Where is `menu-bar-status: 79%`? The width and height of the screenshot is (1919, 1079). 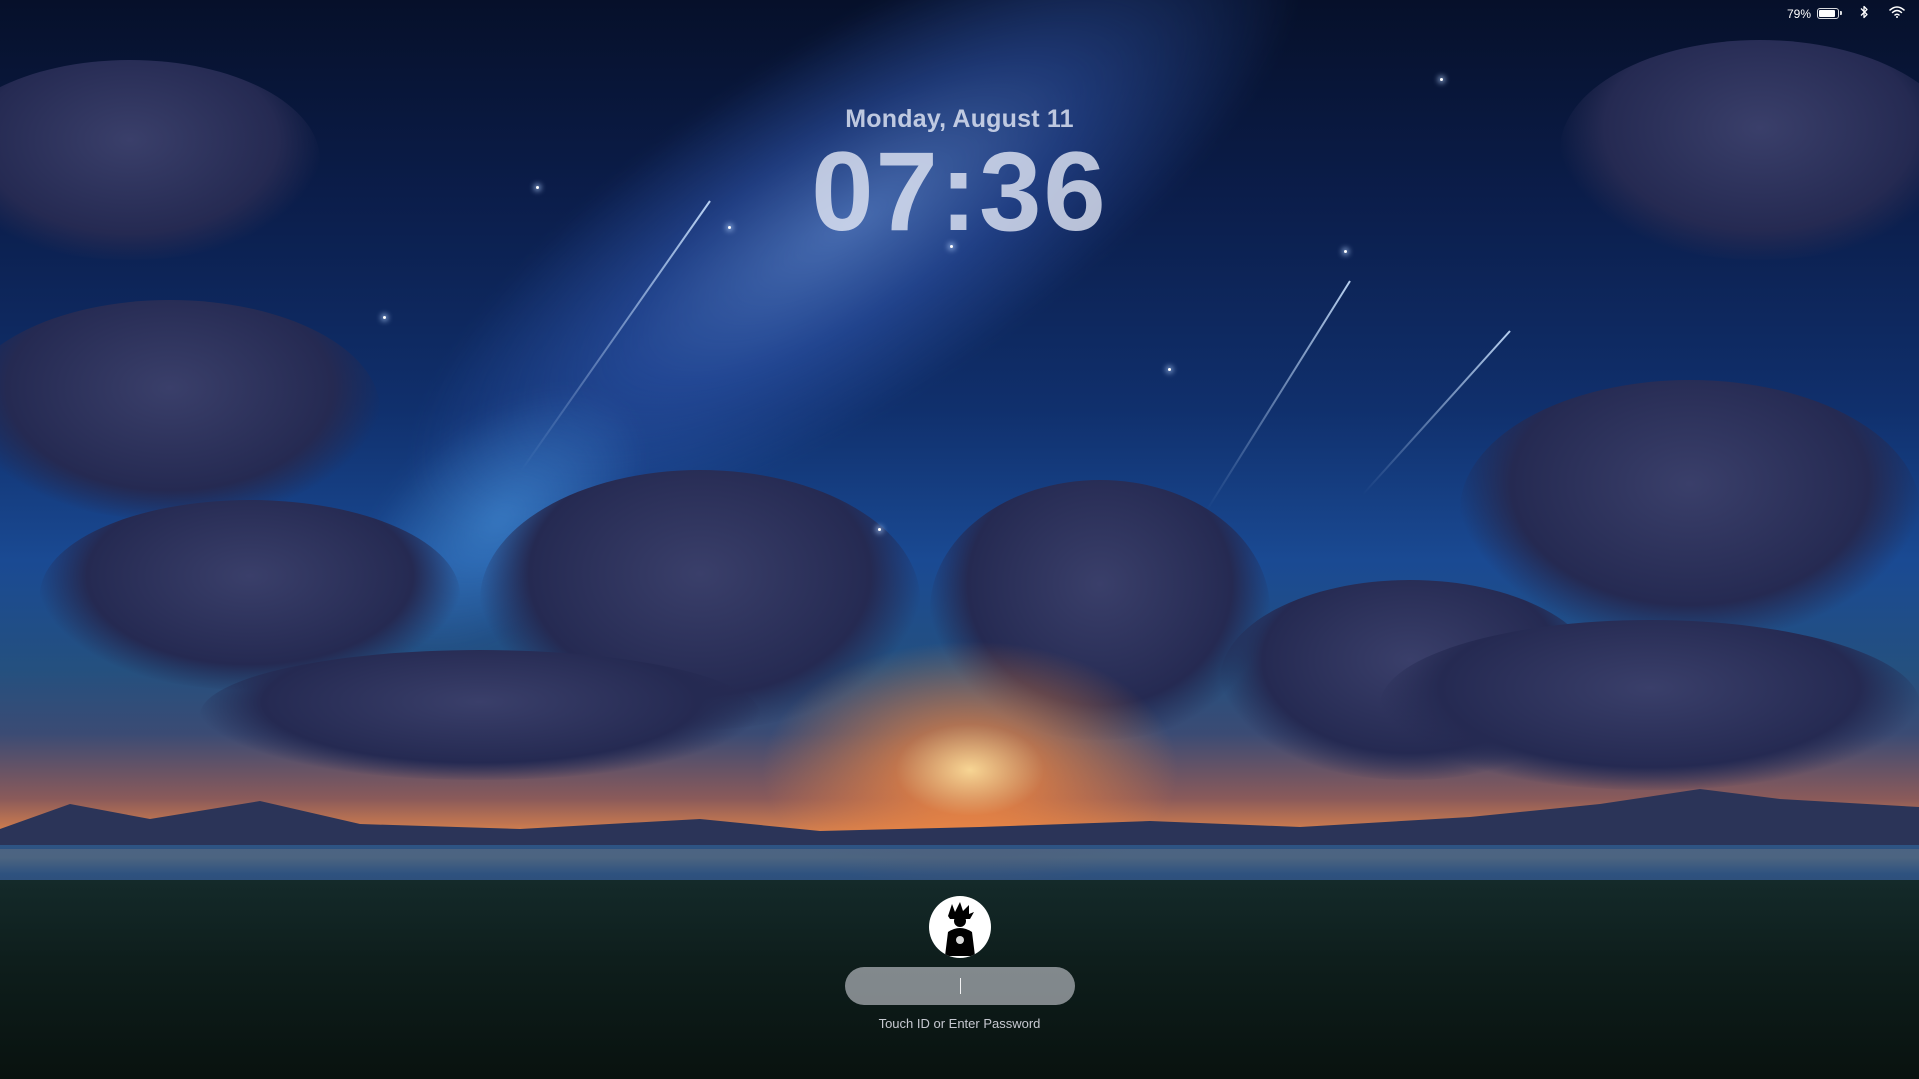 menu-bar-status: 79% is located at coordinates (1846, 13).